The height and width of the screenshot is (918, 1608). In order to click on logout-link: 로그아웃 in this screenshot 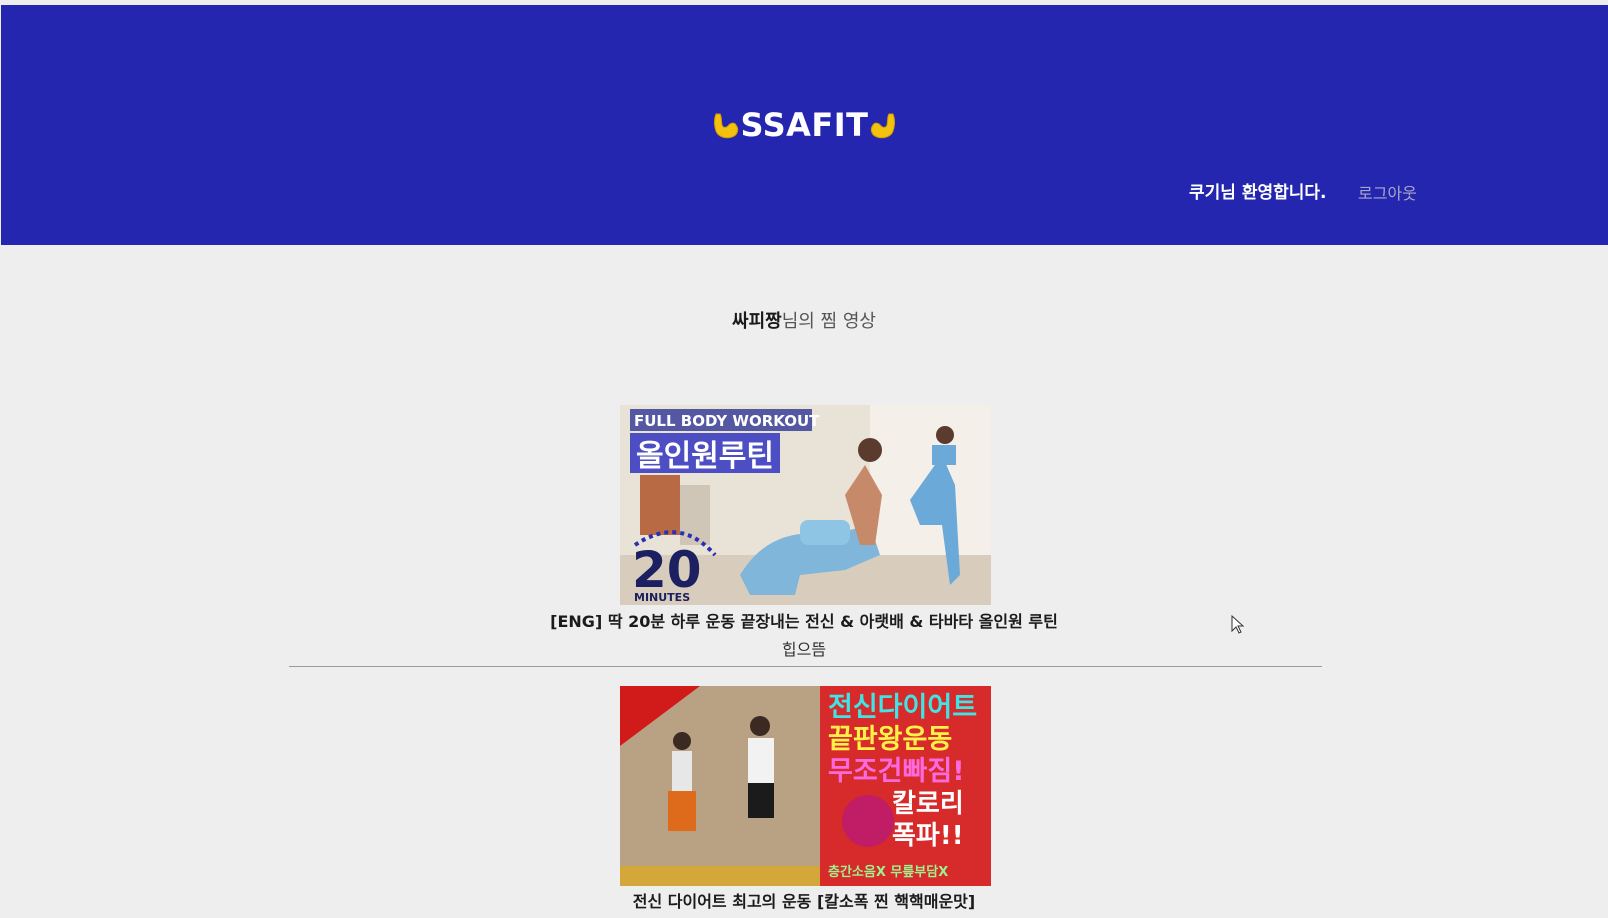, I will do `click(1387, 194)`.